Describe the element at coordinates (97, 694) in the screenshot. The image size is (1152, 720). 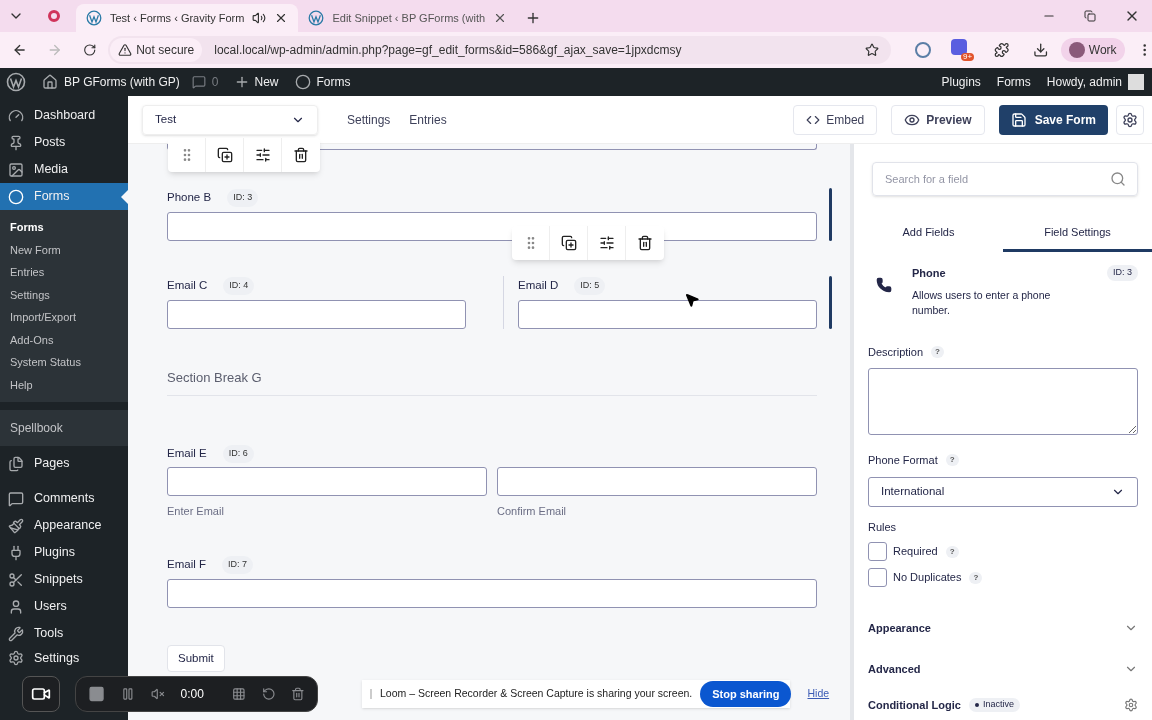
I see `stop-icon` at that location.